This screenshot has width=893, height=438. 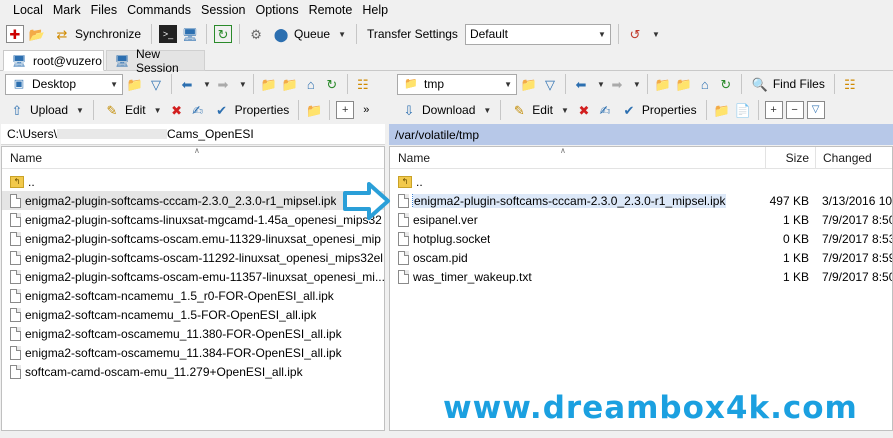 I want to click on upload-label: Upload, so click(x=49, y=110).